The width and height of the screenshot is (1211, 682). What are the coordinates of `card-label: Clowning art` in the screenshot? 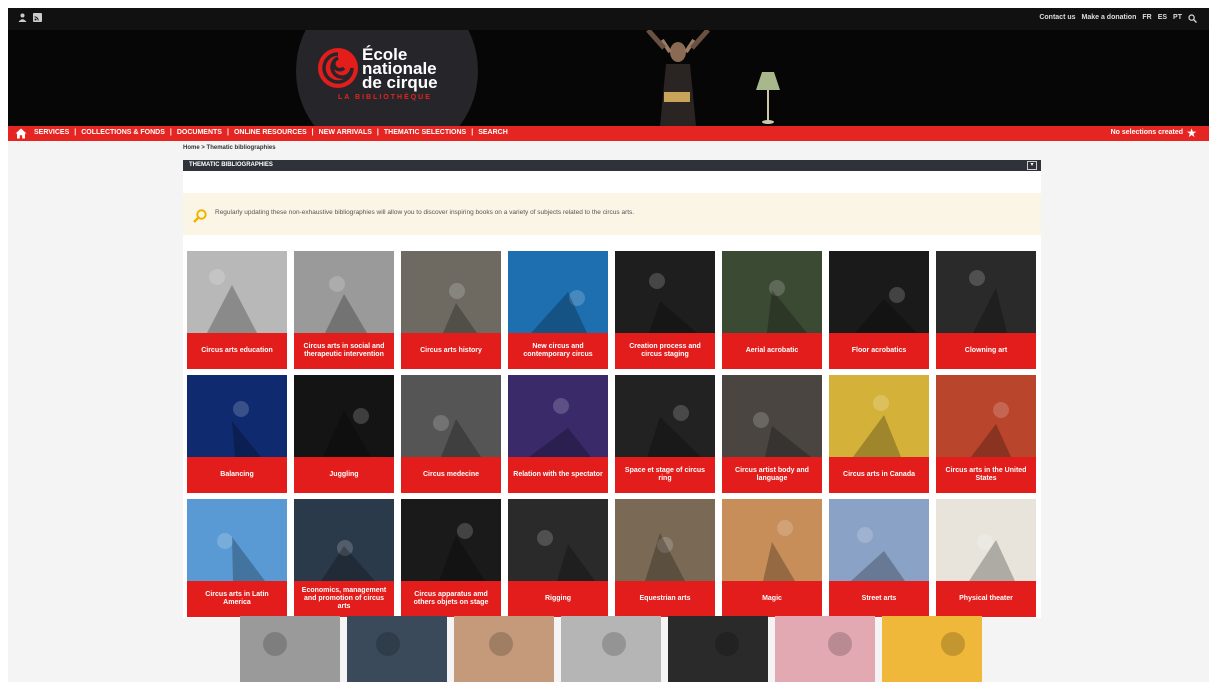 It's located at (986, 351).